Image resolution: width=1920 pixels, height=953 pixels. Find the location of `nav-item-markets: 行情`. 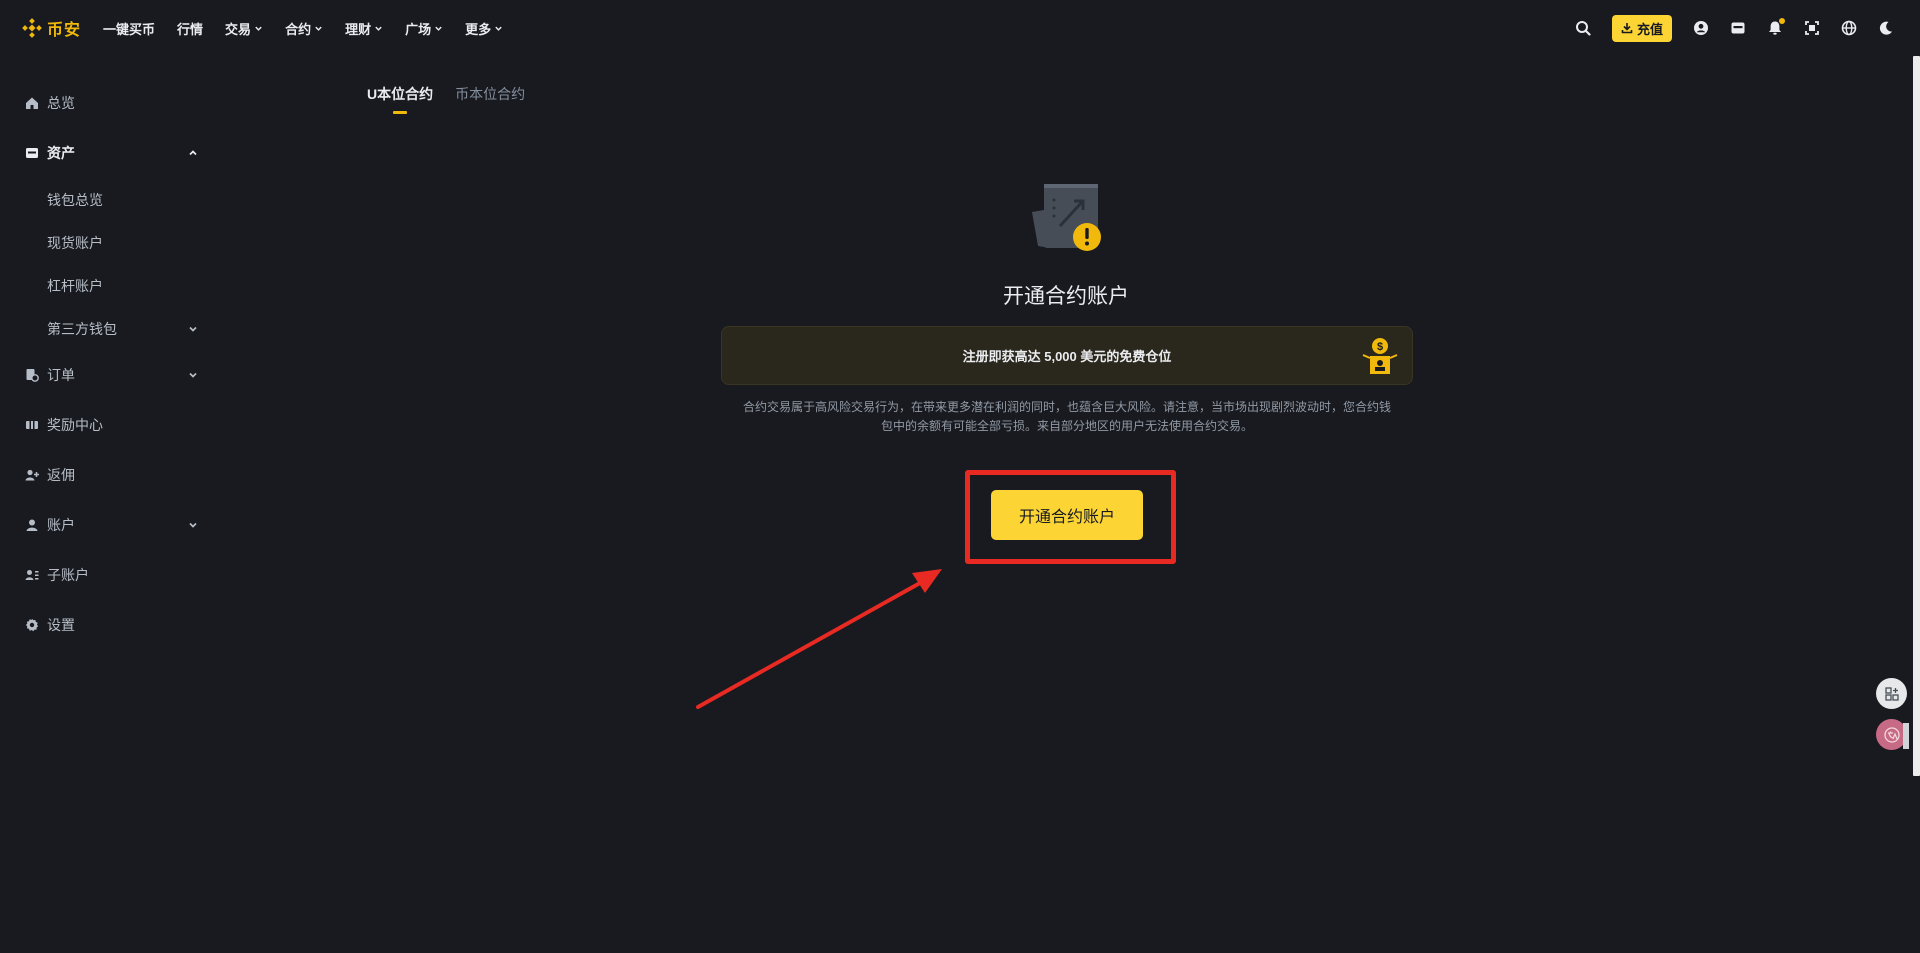

nav-item-markets: 行情 is located at coordinates (190, 28).